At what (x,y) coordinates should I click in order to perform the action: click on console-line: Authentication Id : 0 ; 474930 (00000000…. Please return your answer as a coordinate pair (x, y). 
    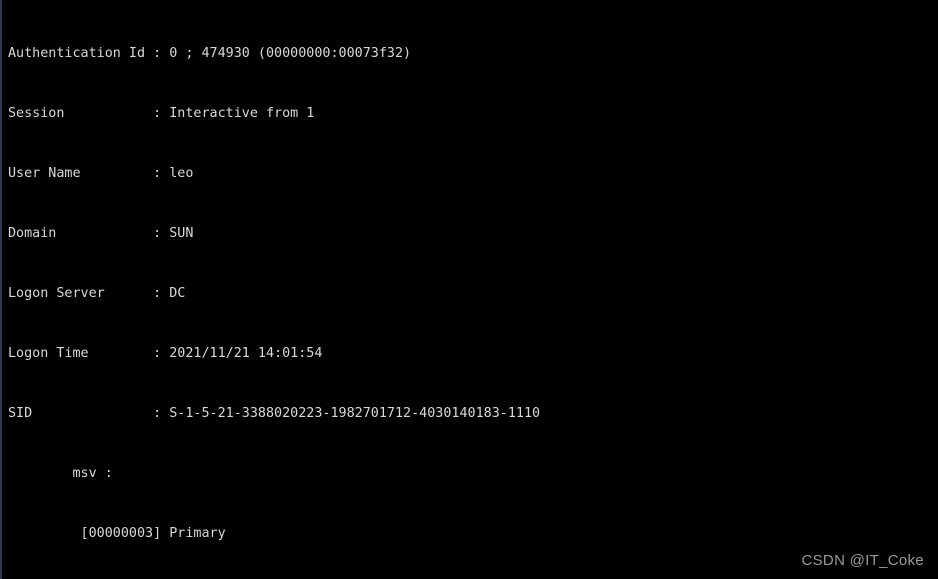
    Looking at the image, I should click on (210, 53).